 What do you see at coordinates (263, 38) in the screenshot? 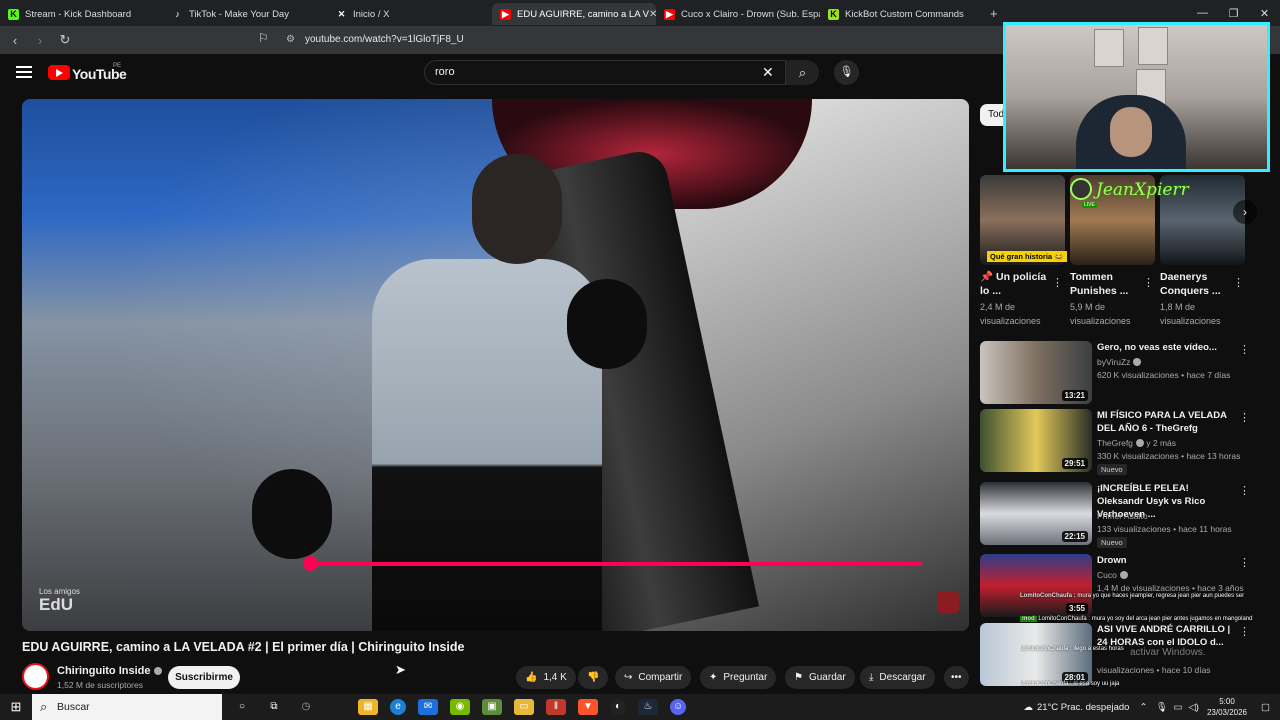
I see `bookmark-icon: ⚐` at bounding box center [263, 38].